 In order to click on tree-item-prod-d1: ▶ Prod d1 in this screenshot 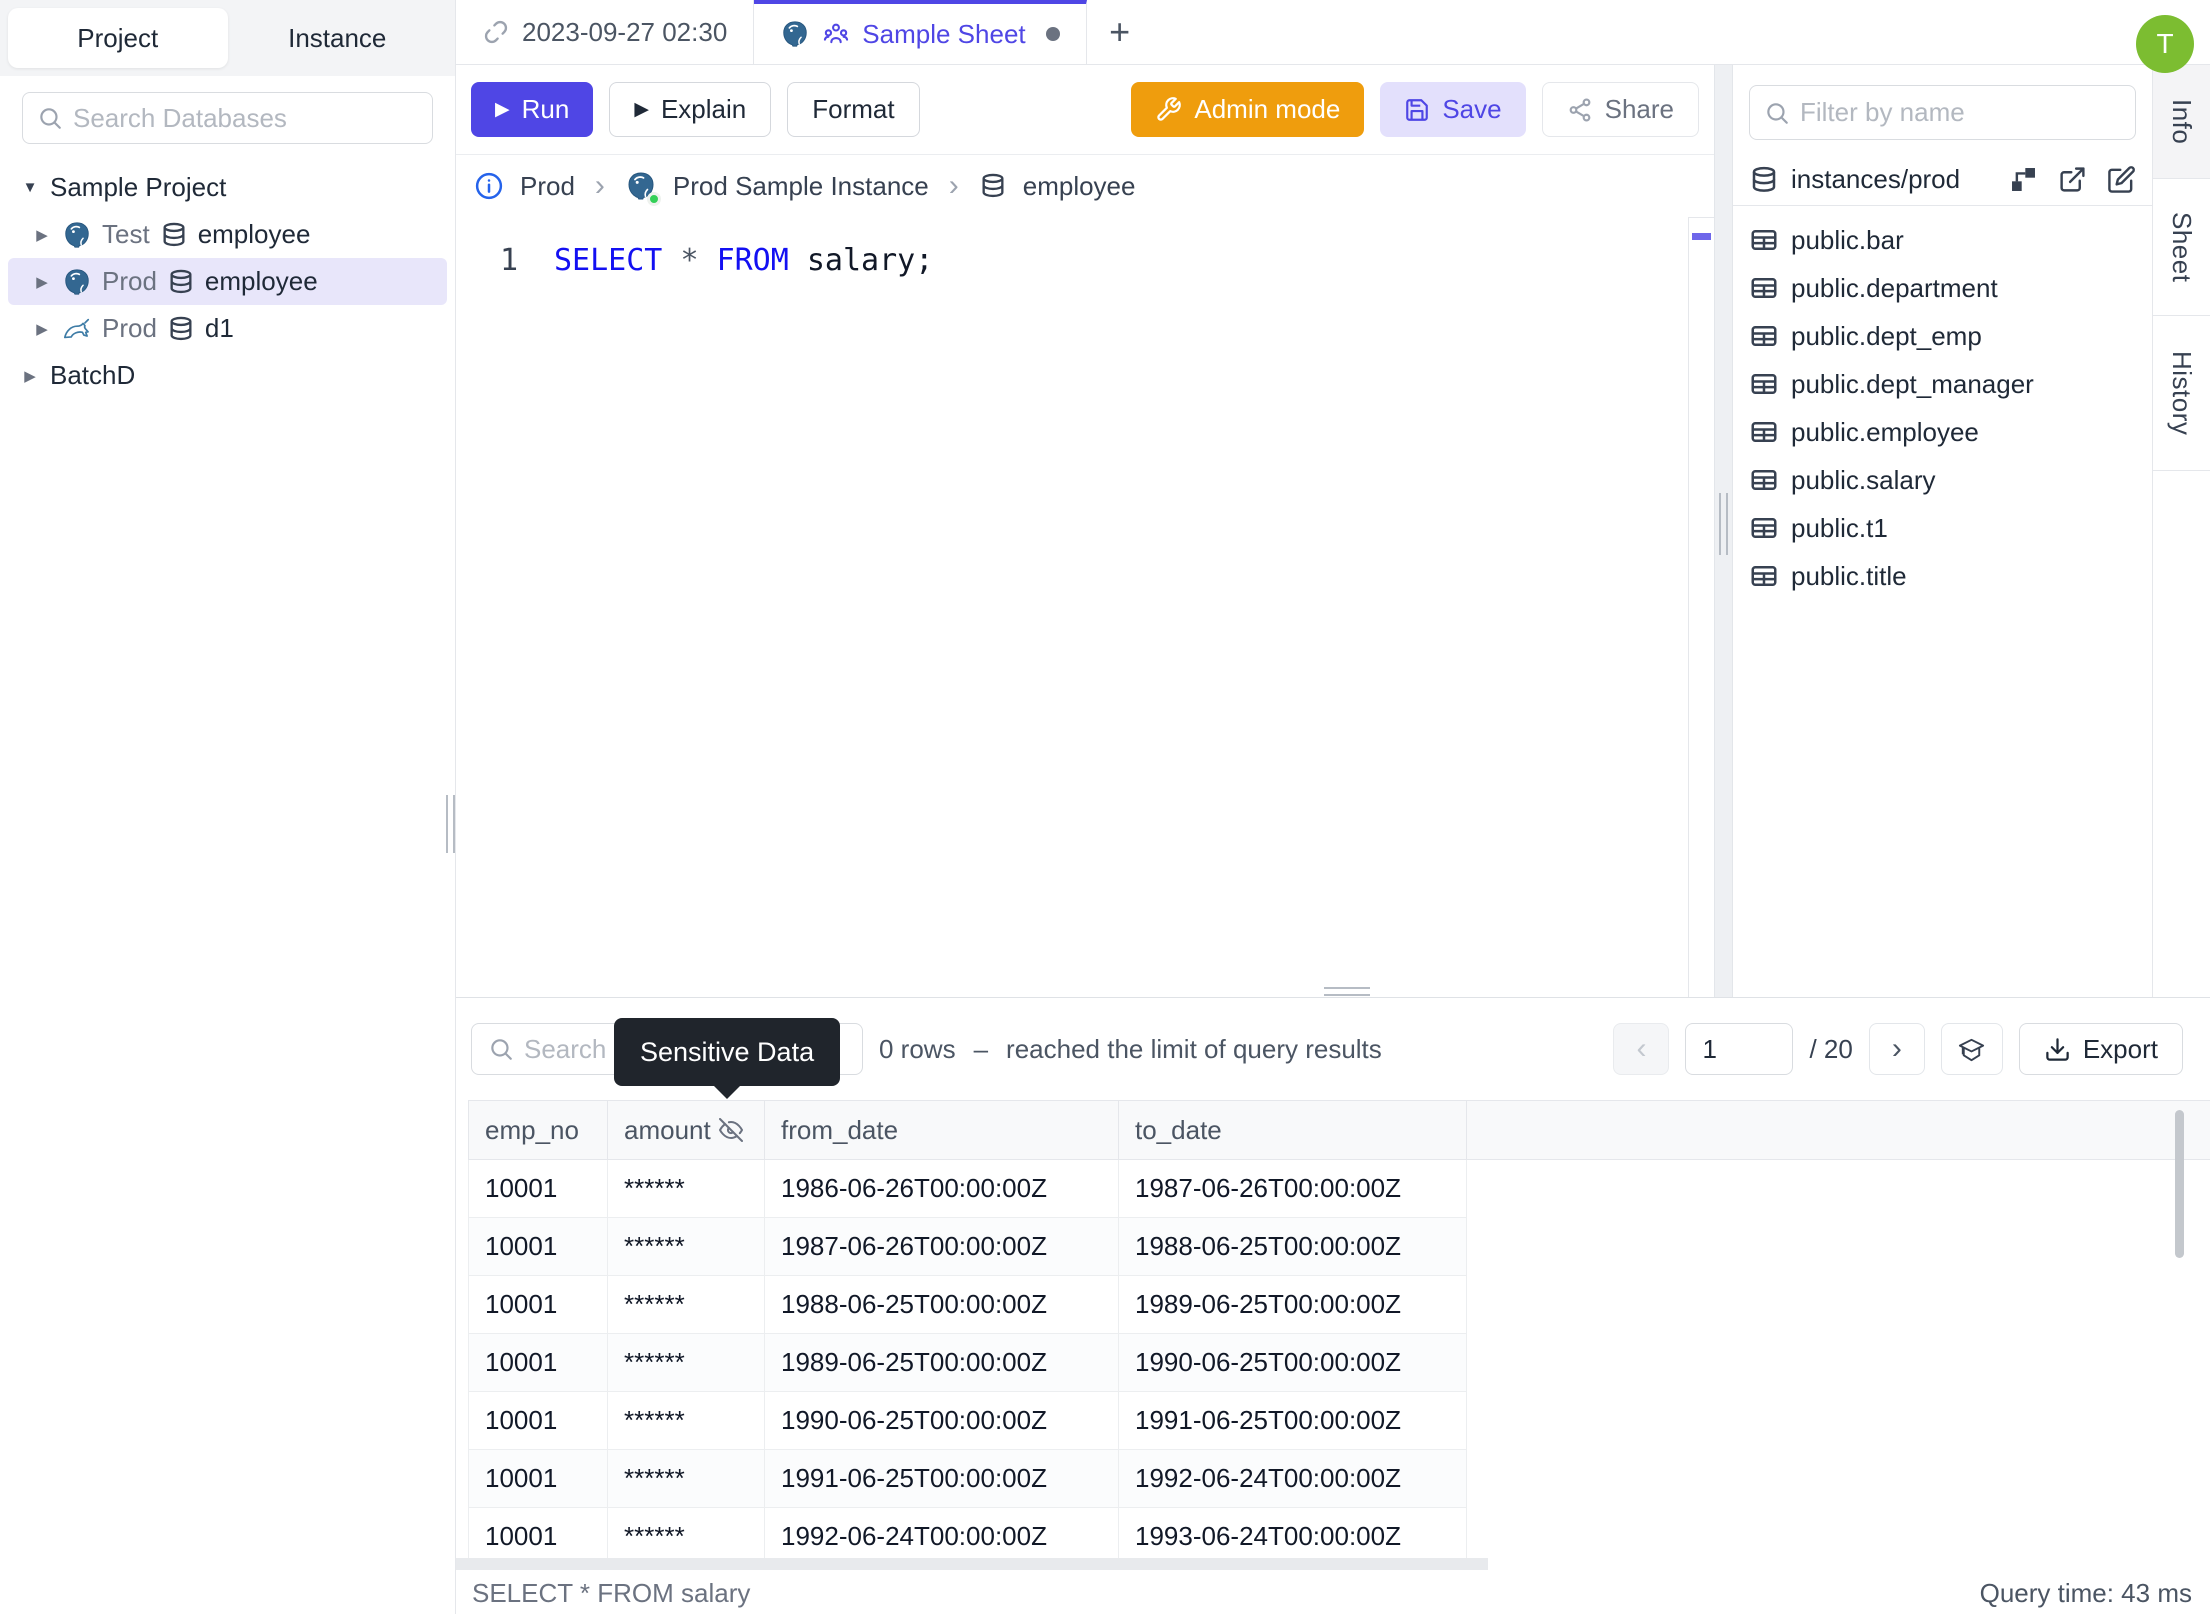, I will do `click(227, 328)`.